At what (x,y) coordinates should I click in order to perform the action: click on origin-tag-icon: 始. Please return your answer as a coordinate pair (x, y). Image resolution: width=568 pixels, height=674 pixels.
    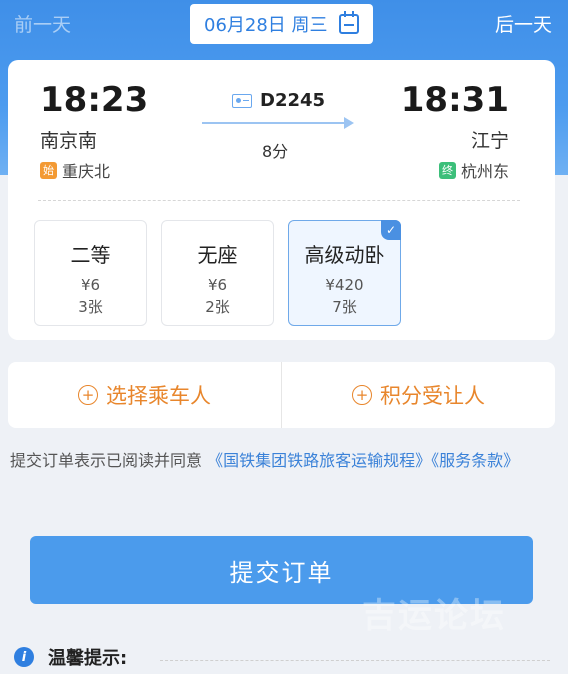
    Looking at the image, I should click on (48, 170).